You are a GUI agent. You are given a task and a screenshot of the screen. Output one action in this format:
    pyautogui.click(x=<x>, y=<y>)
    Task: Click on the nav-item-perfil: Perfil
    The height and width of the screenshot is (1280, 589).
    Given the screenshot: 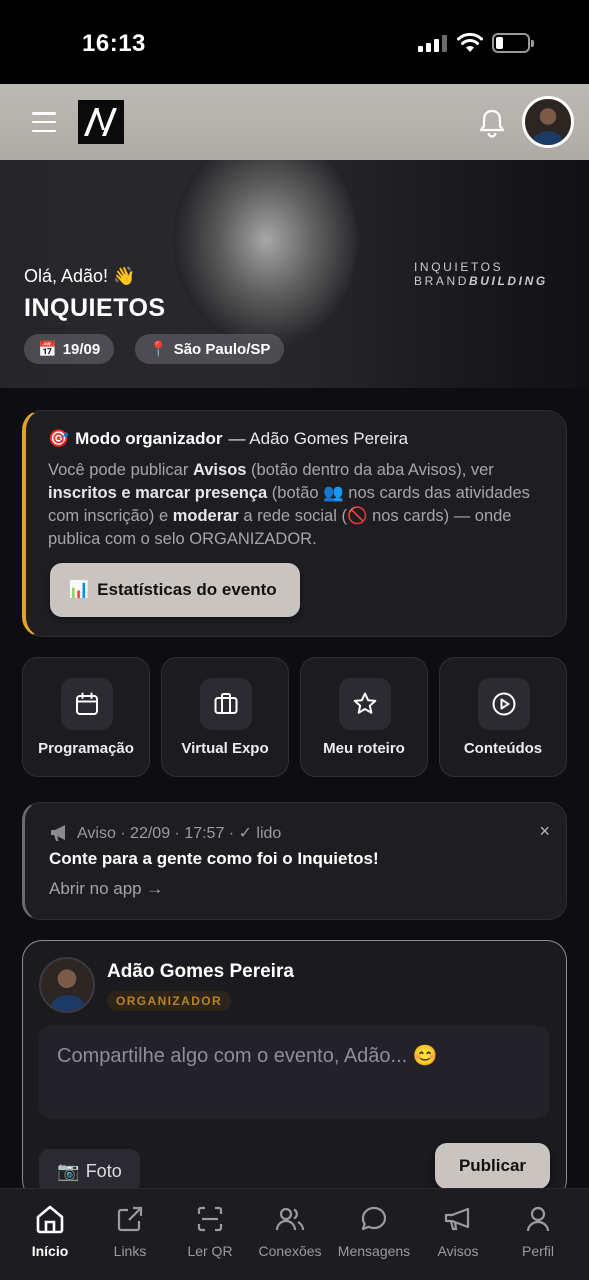 What is the action you would take?
    pyautogui.click(x=538, y=1231)
    